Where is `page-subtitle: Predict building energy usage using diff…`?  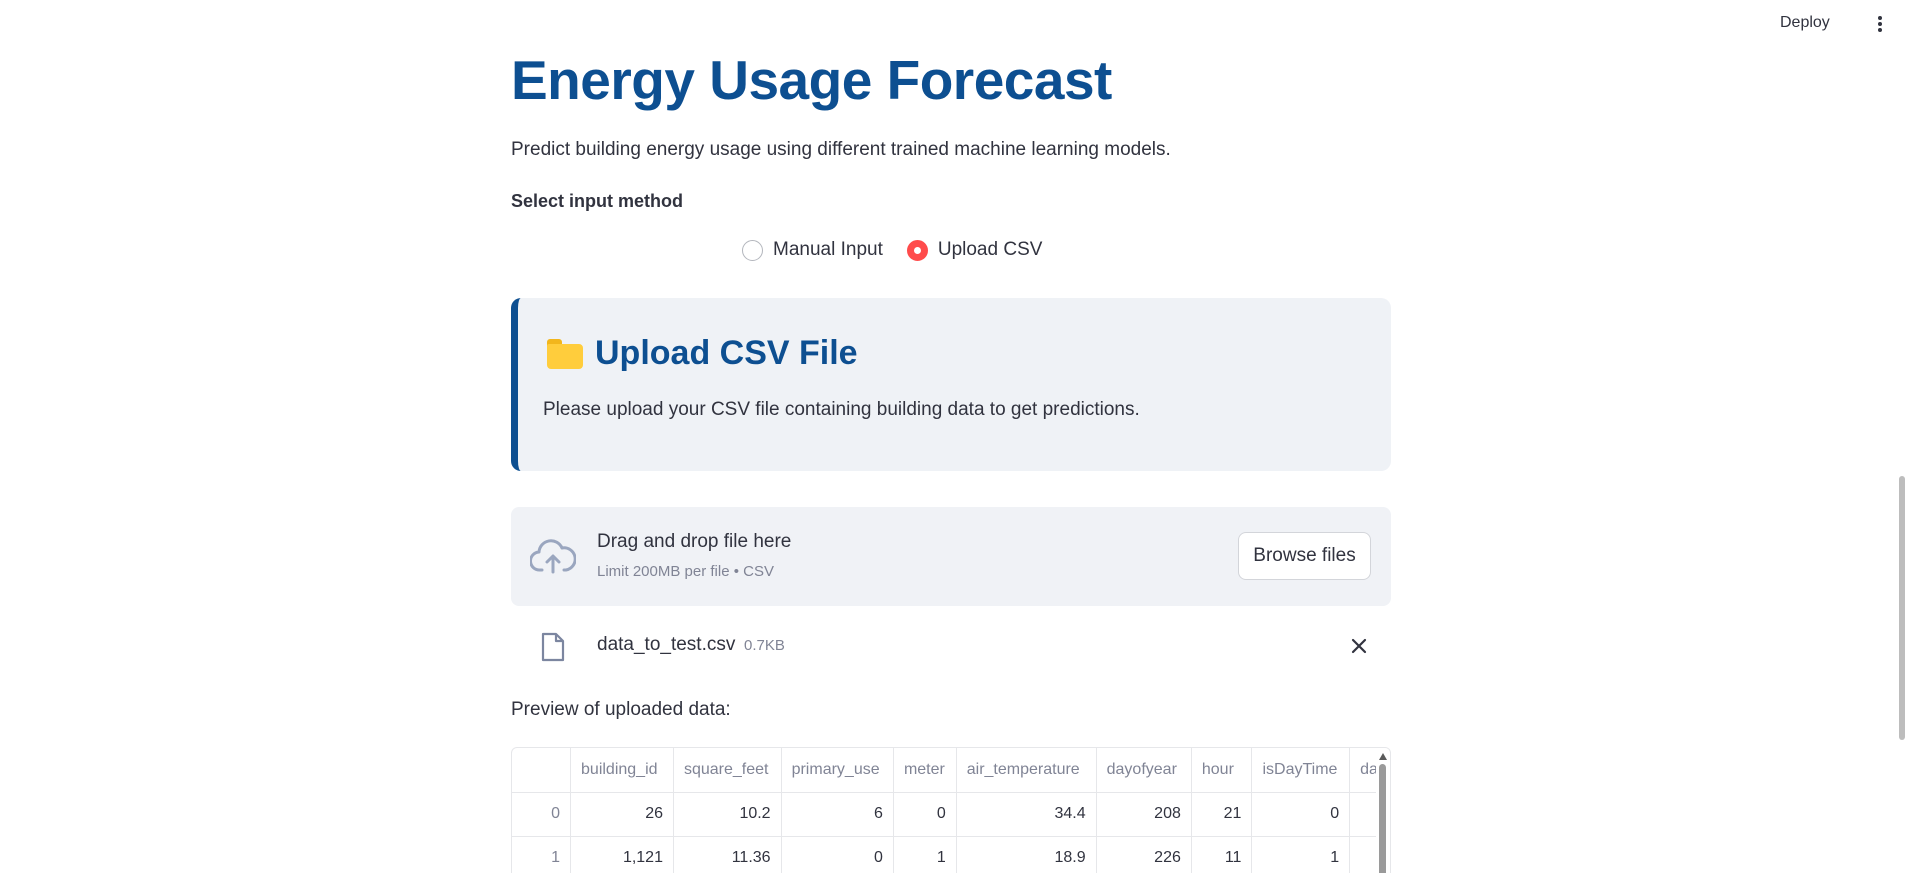
page-subtitle: Predict building energy usage using diff… is located at coordinates (841, 149).